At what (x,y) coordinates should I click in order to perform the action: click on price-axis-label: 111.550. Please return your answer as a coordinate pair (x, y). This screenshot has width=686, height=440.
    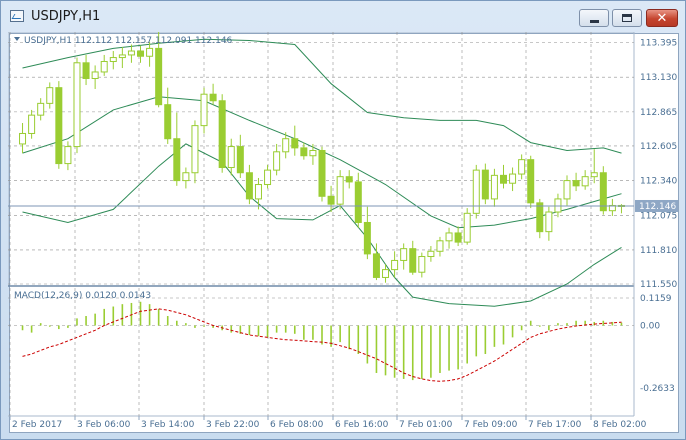
    Looking at the image, I should click on (658, 285).